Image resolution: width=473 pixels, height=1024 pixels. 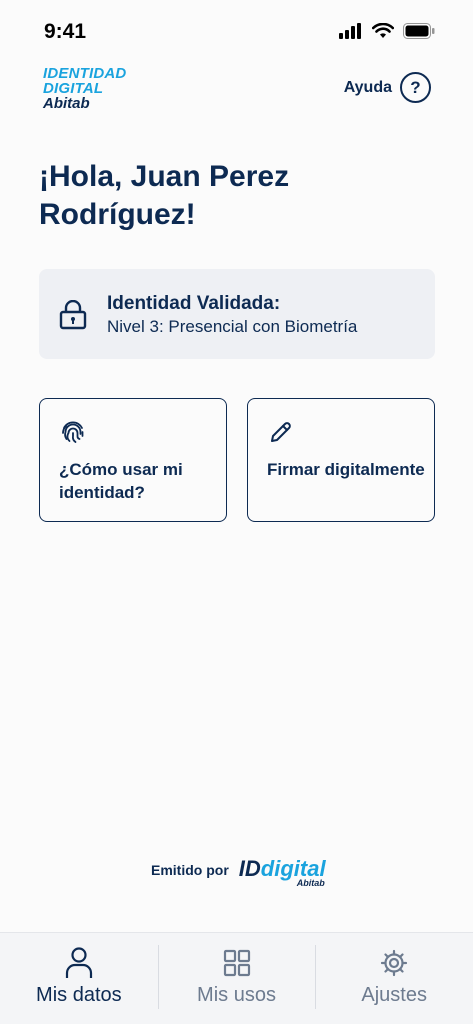 I want to click on issued-by-label: Emitido por, so click(x=190, y=870).